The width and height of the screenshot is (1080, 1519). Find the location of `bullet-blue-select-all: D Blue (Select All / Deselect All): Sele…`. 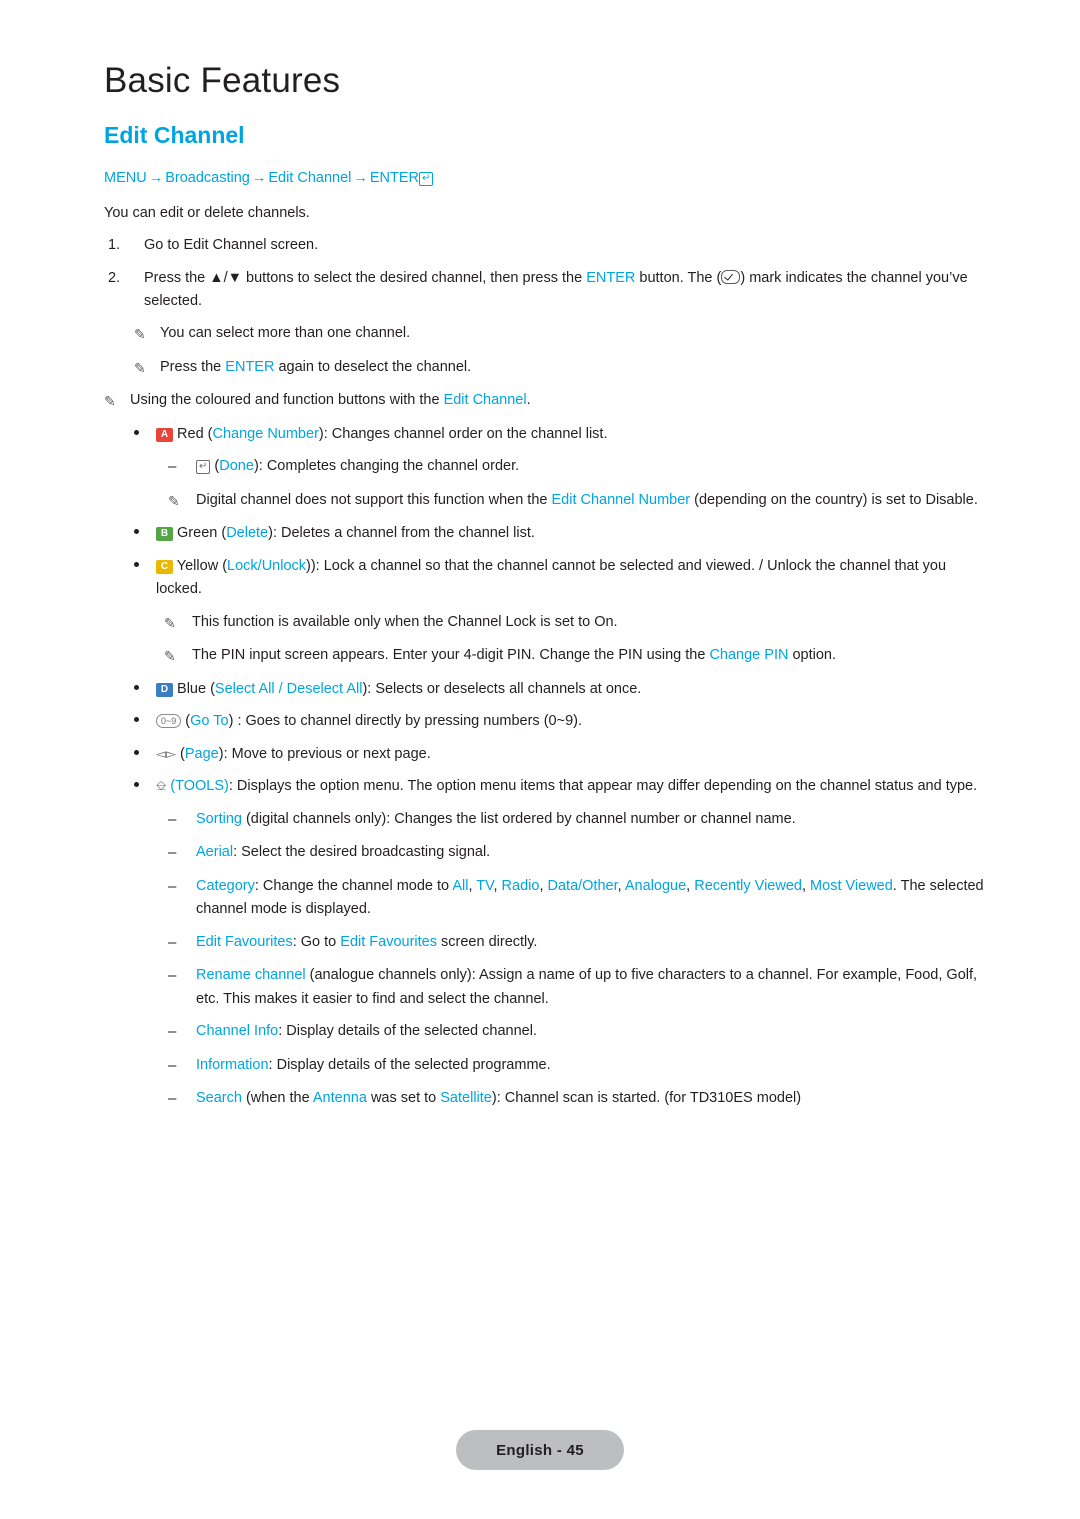

bullet-blue-select-all: D Blue (Select All / Deselect All): Sele… is located at coordinates (559, 689).